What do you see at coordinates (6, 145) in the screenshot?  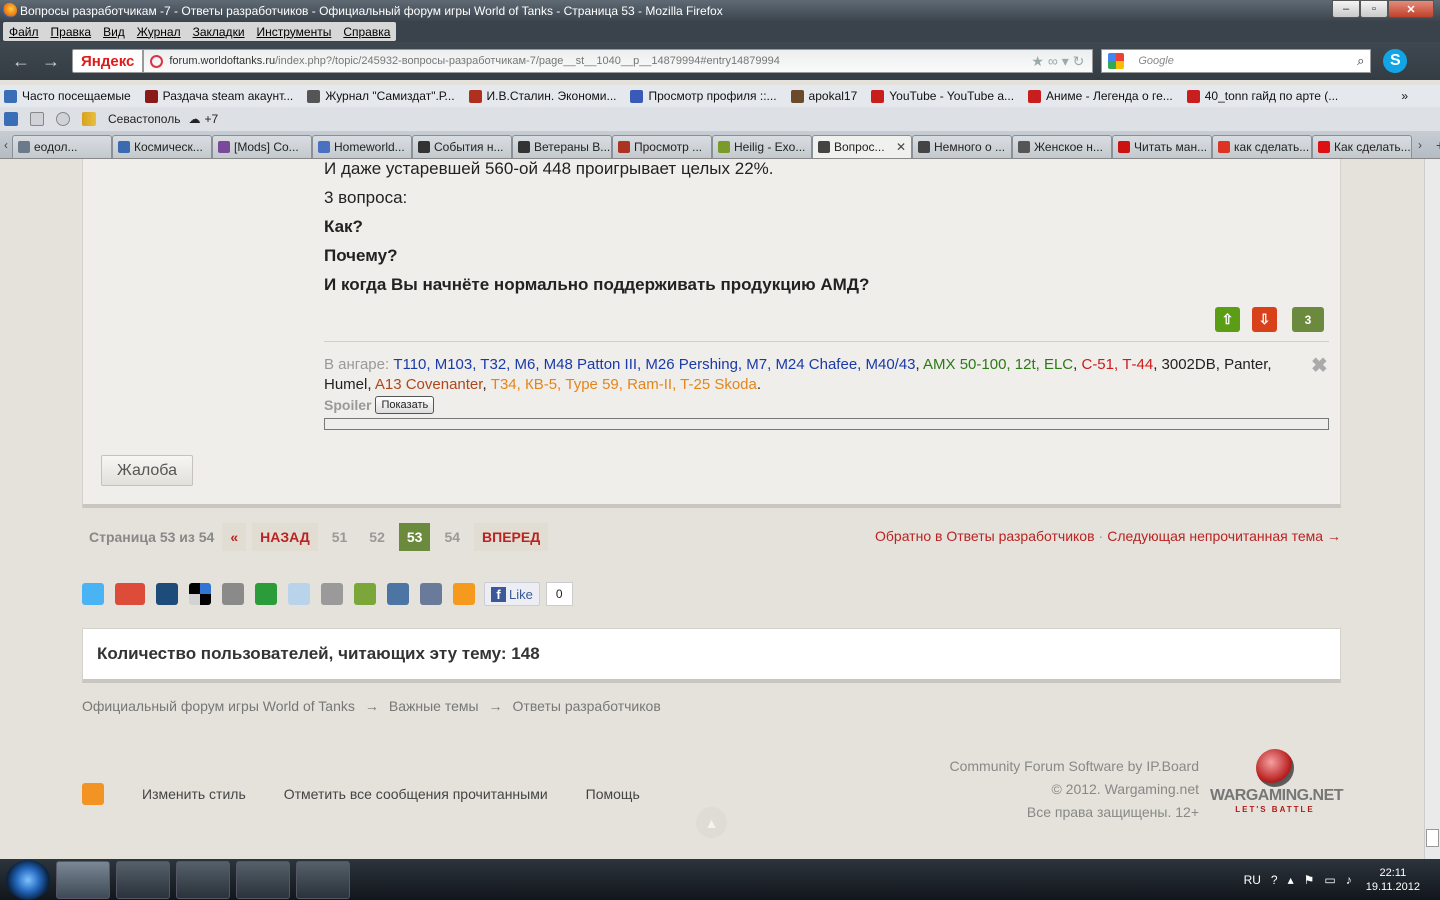 I see `tab-scroll-left-icon: ‹` at bounding box center [6, 145].